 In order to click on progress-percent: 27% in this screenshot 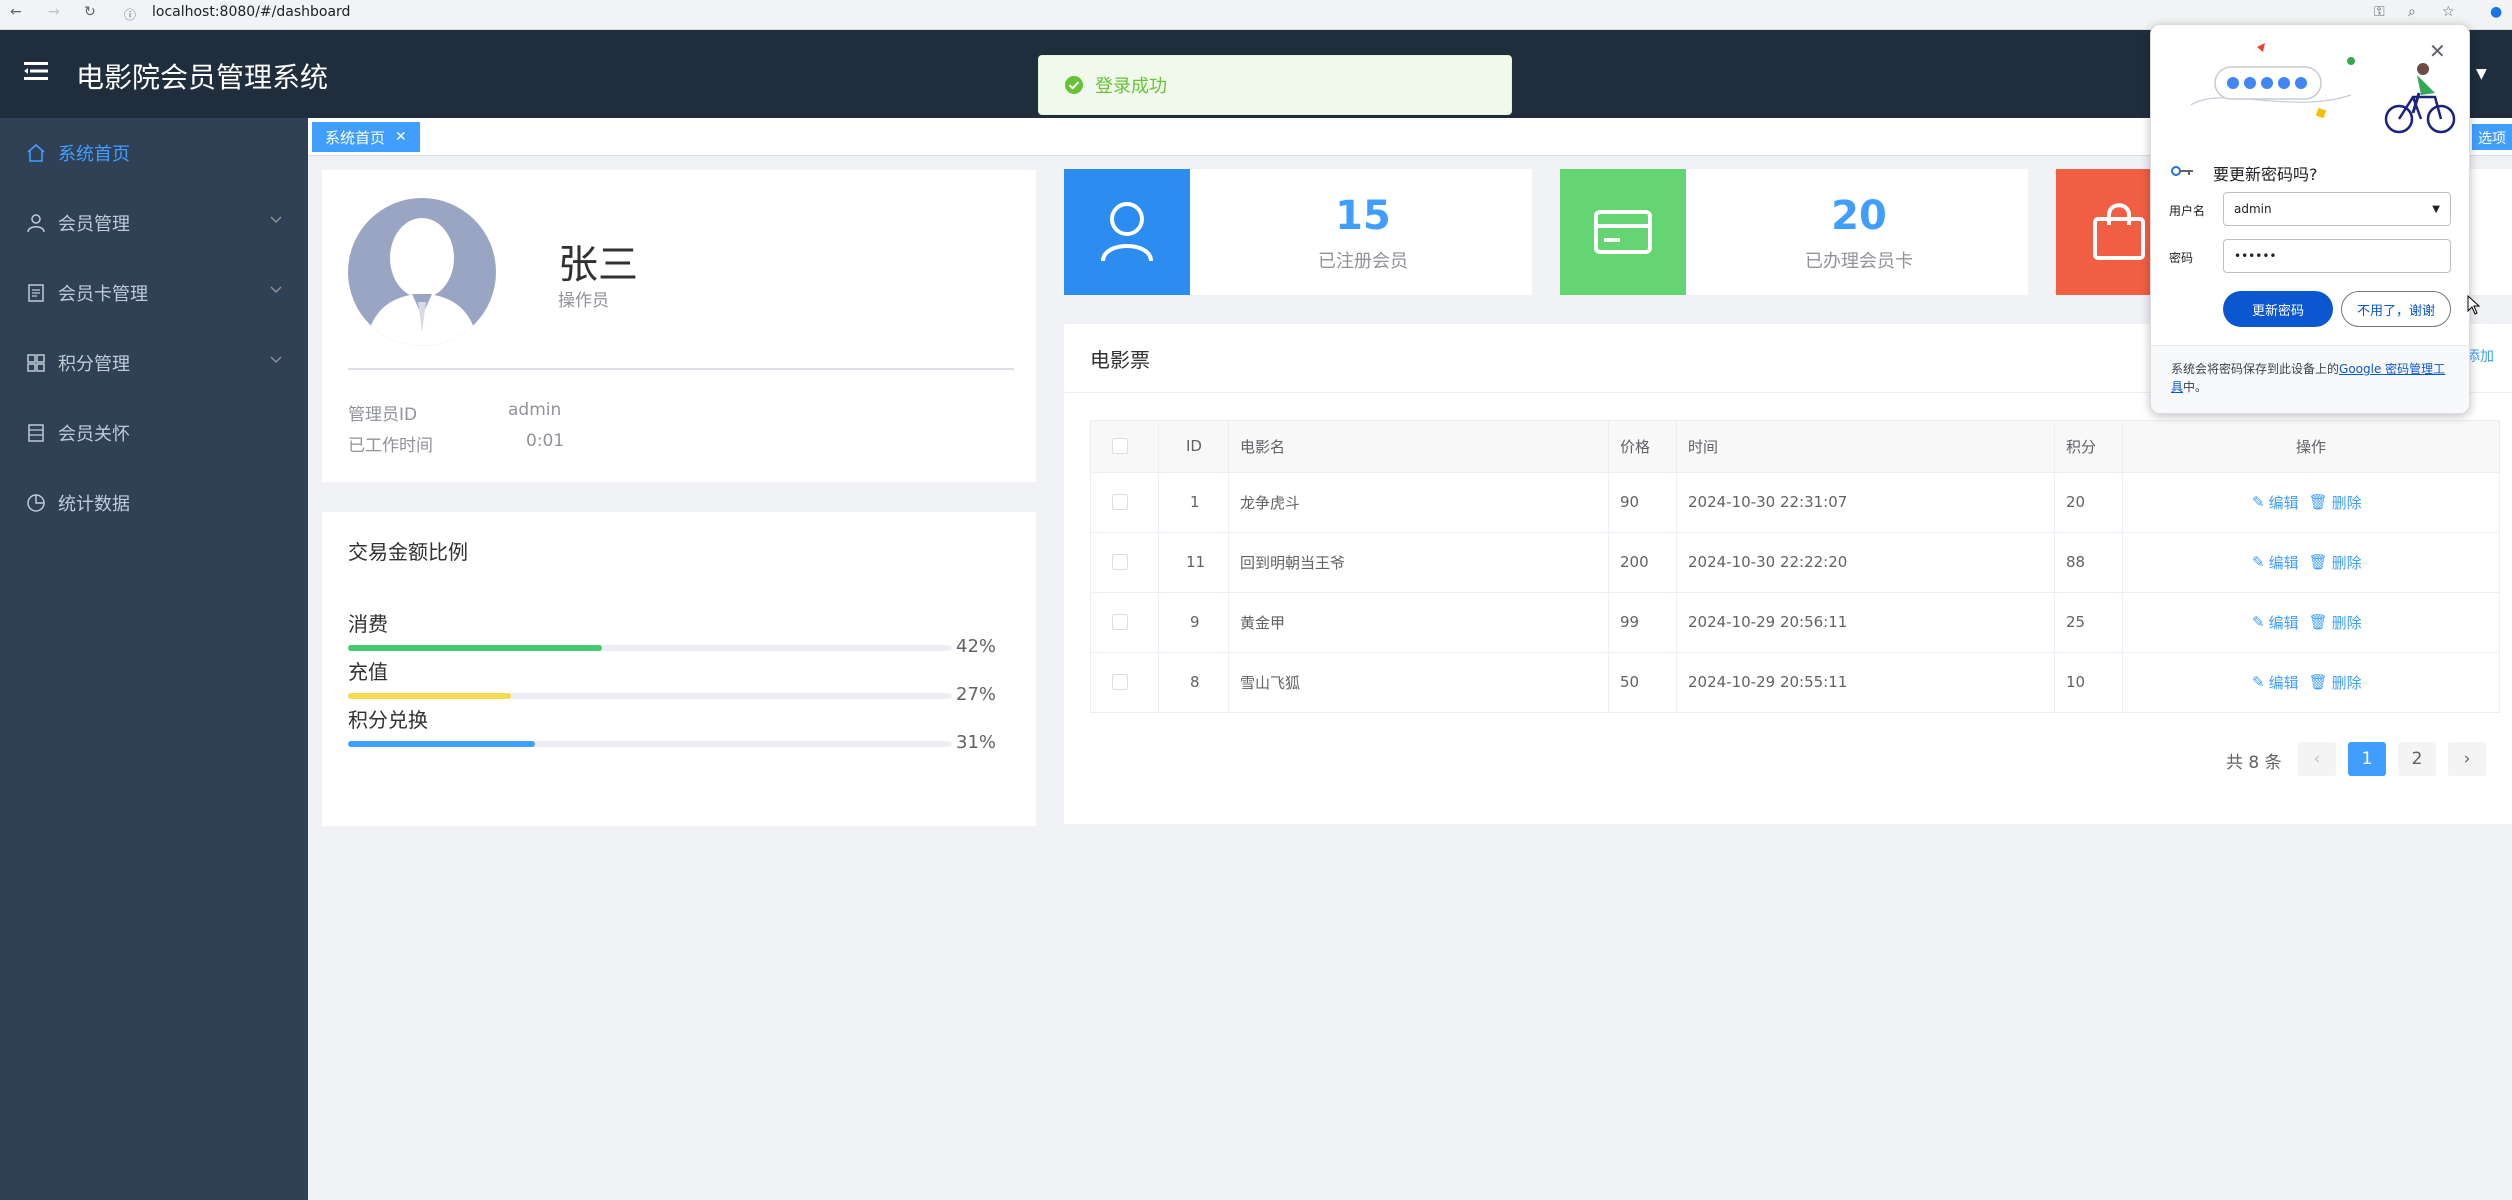, I will do `click(976, 694)`.